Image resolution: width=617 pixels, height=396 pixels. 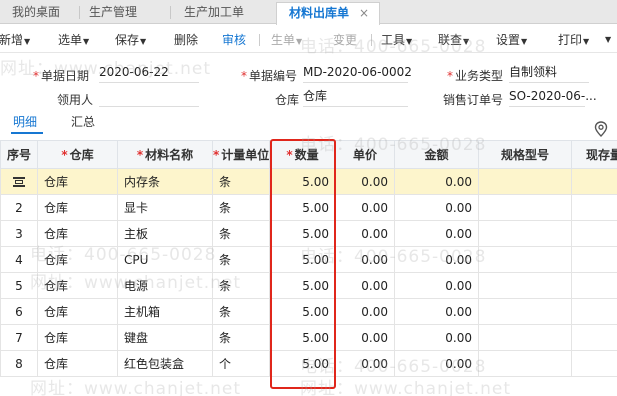 What do you see at coordinates (364, 13) in the screenshot?
I see `close-icon: ×` at bounding box center [364, 13].